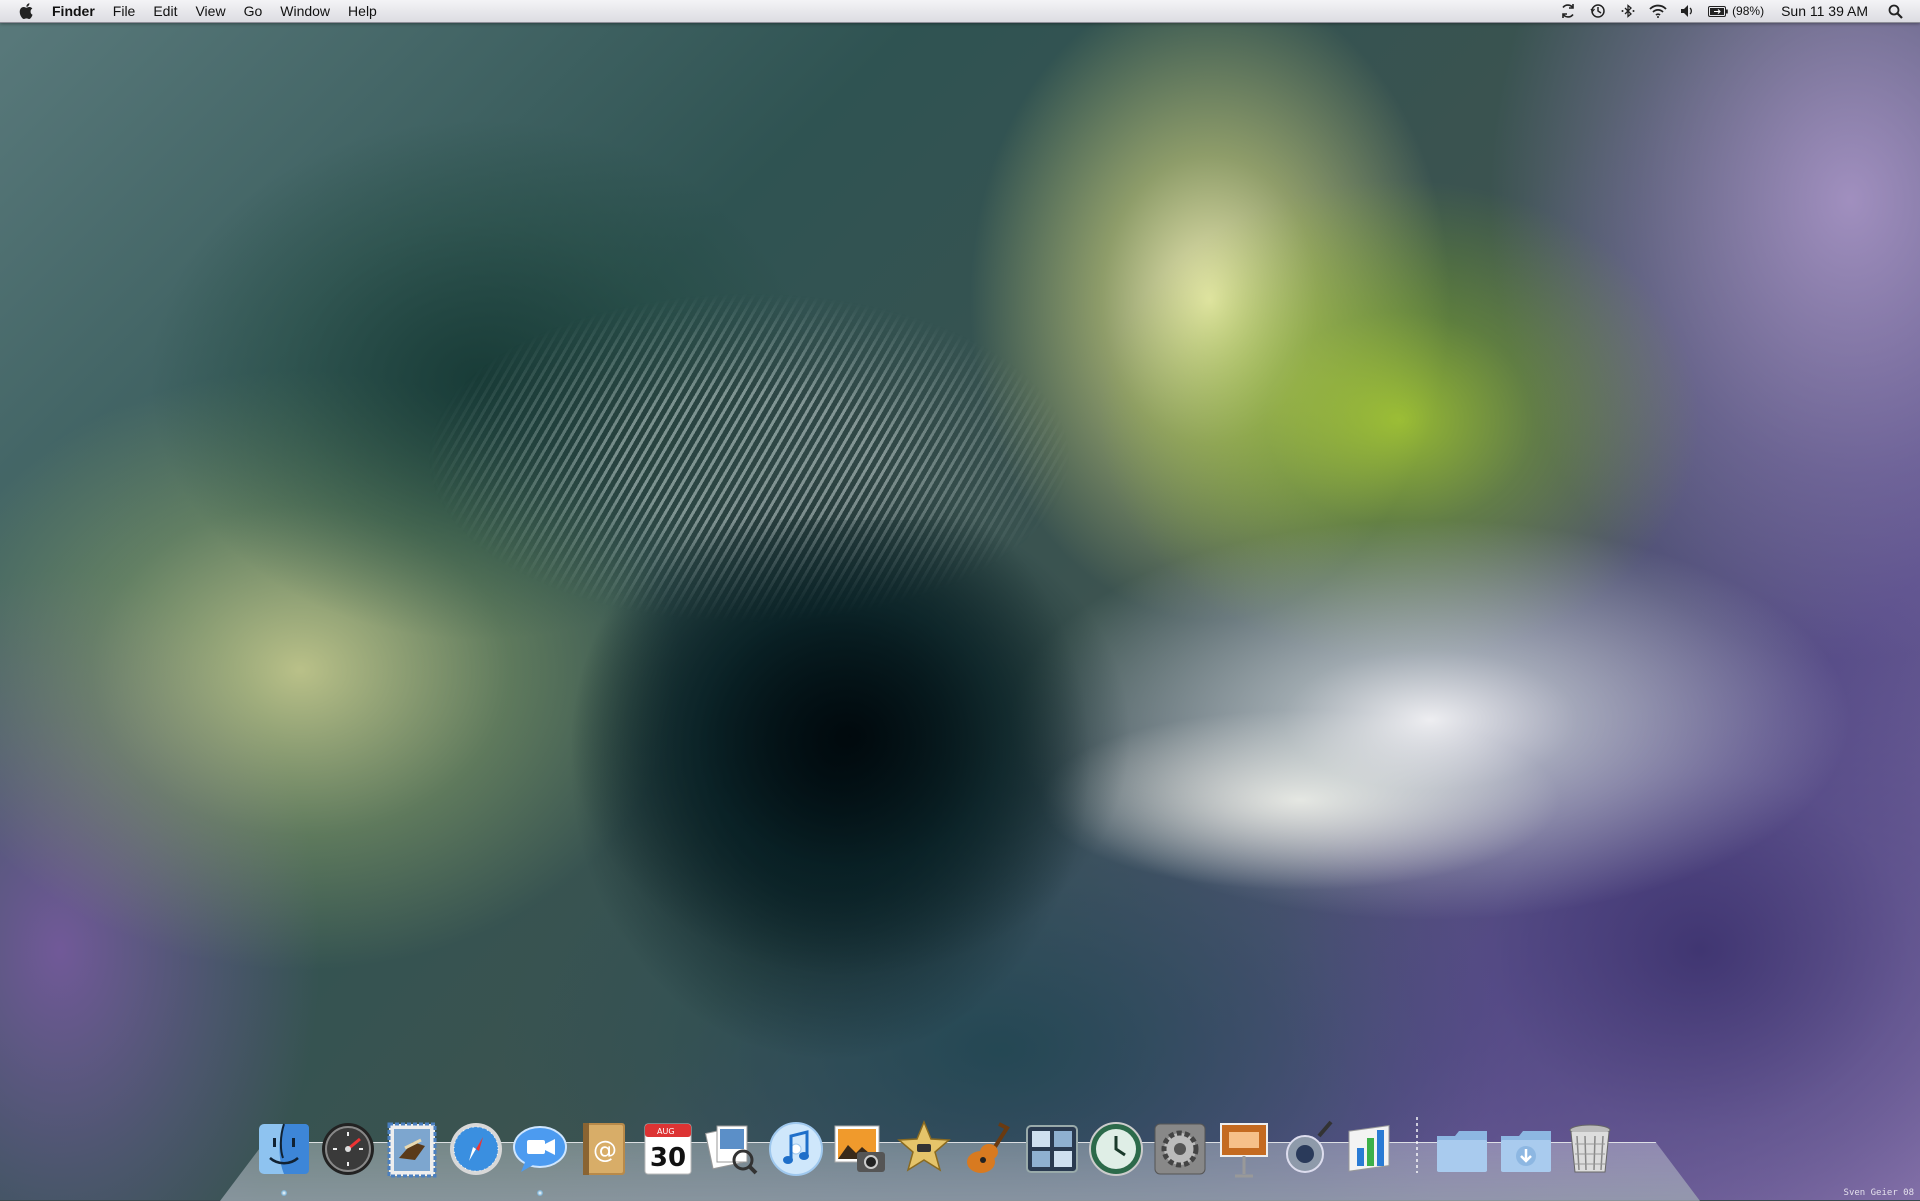 This screenshot has height=1201, width=1920. I want to click on dock-item-dashboard, so click(348, 1149).